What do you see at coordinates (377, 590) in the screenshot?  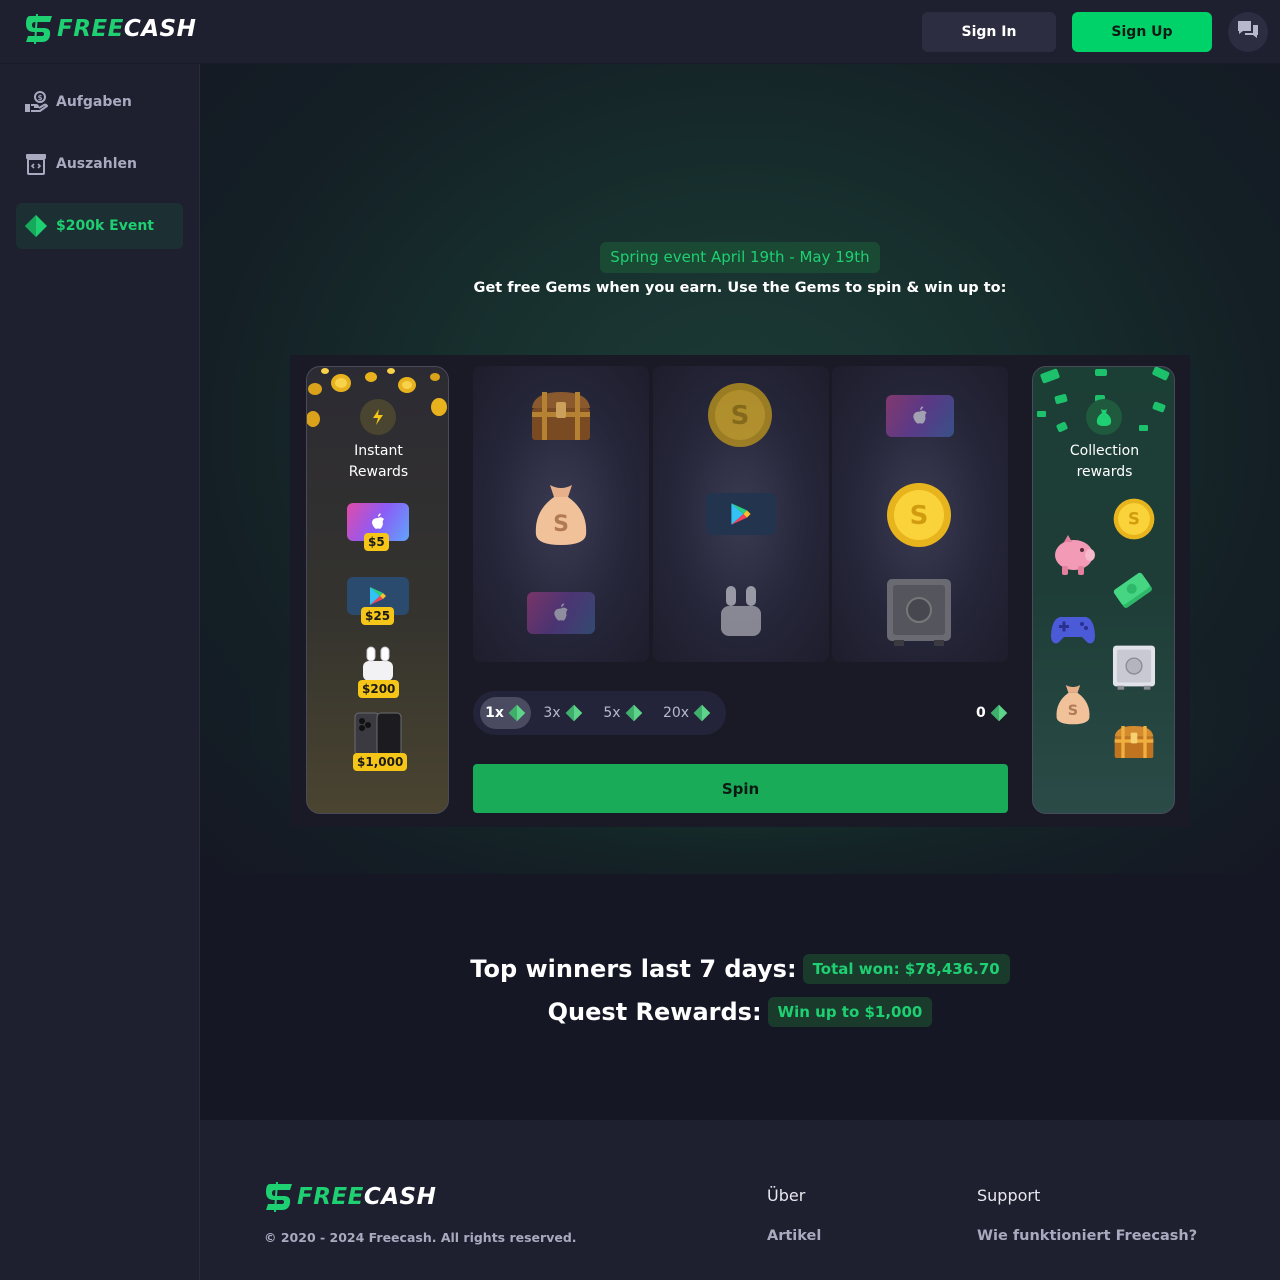 I see `instant-rewards-panel: Instant Rewards $5 $25 $200 $1,000` at bounding box center [377, 590].